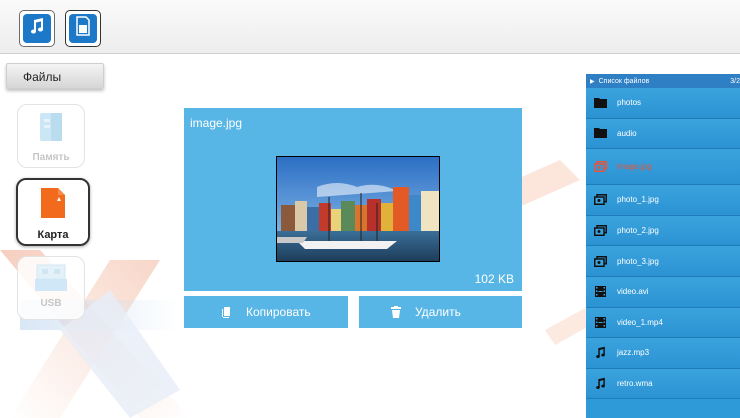 This screenshot has height=418, width=740. What do you see at coordinates (663, 103) in the screenshot?
I see `list-item-photos: photos` at bounding box center [663, 103].